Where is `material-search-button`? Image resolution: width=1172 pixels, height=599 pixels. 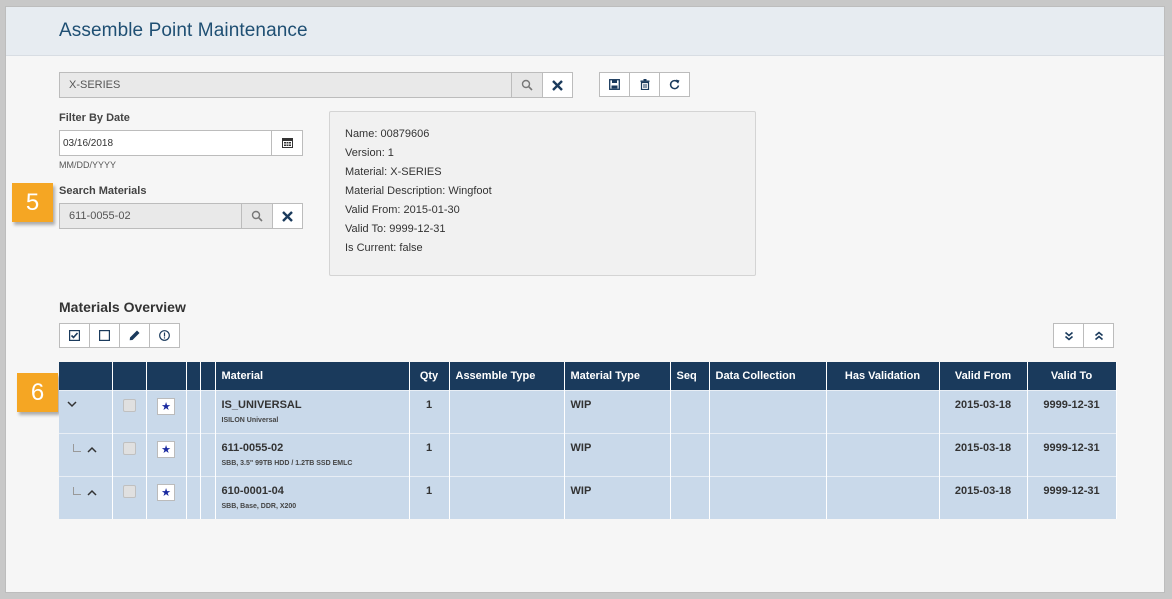 material-search-button is located at coordinates (257, 216).